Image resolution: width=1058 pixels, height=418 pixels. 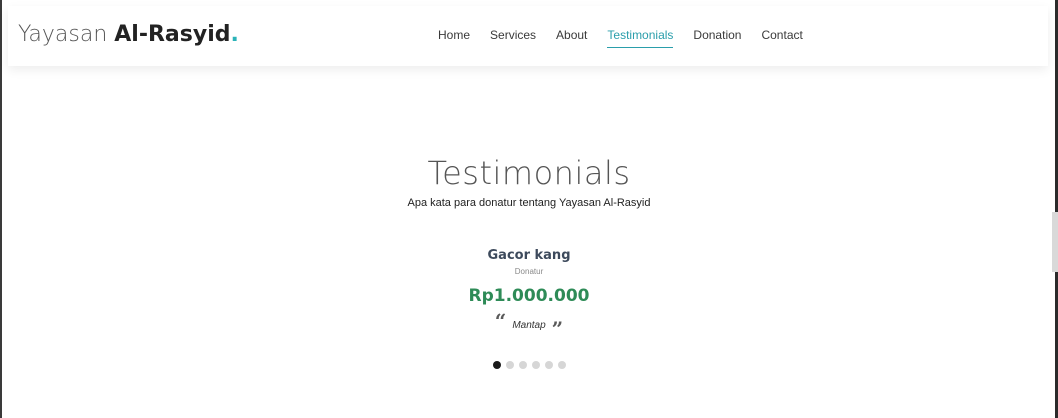 I want to click on window-left-border, so click(x=1, y=209).